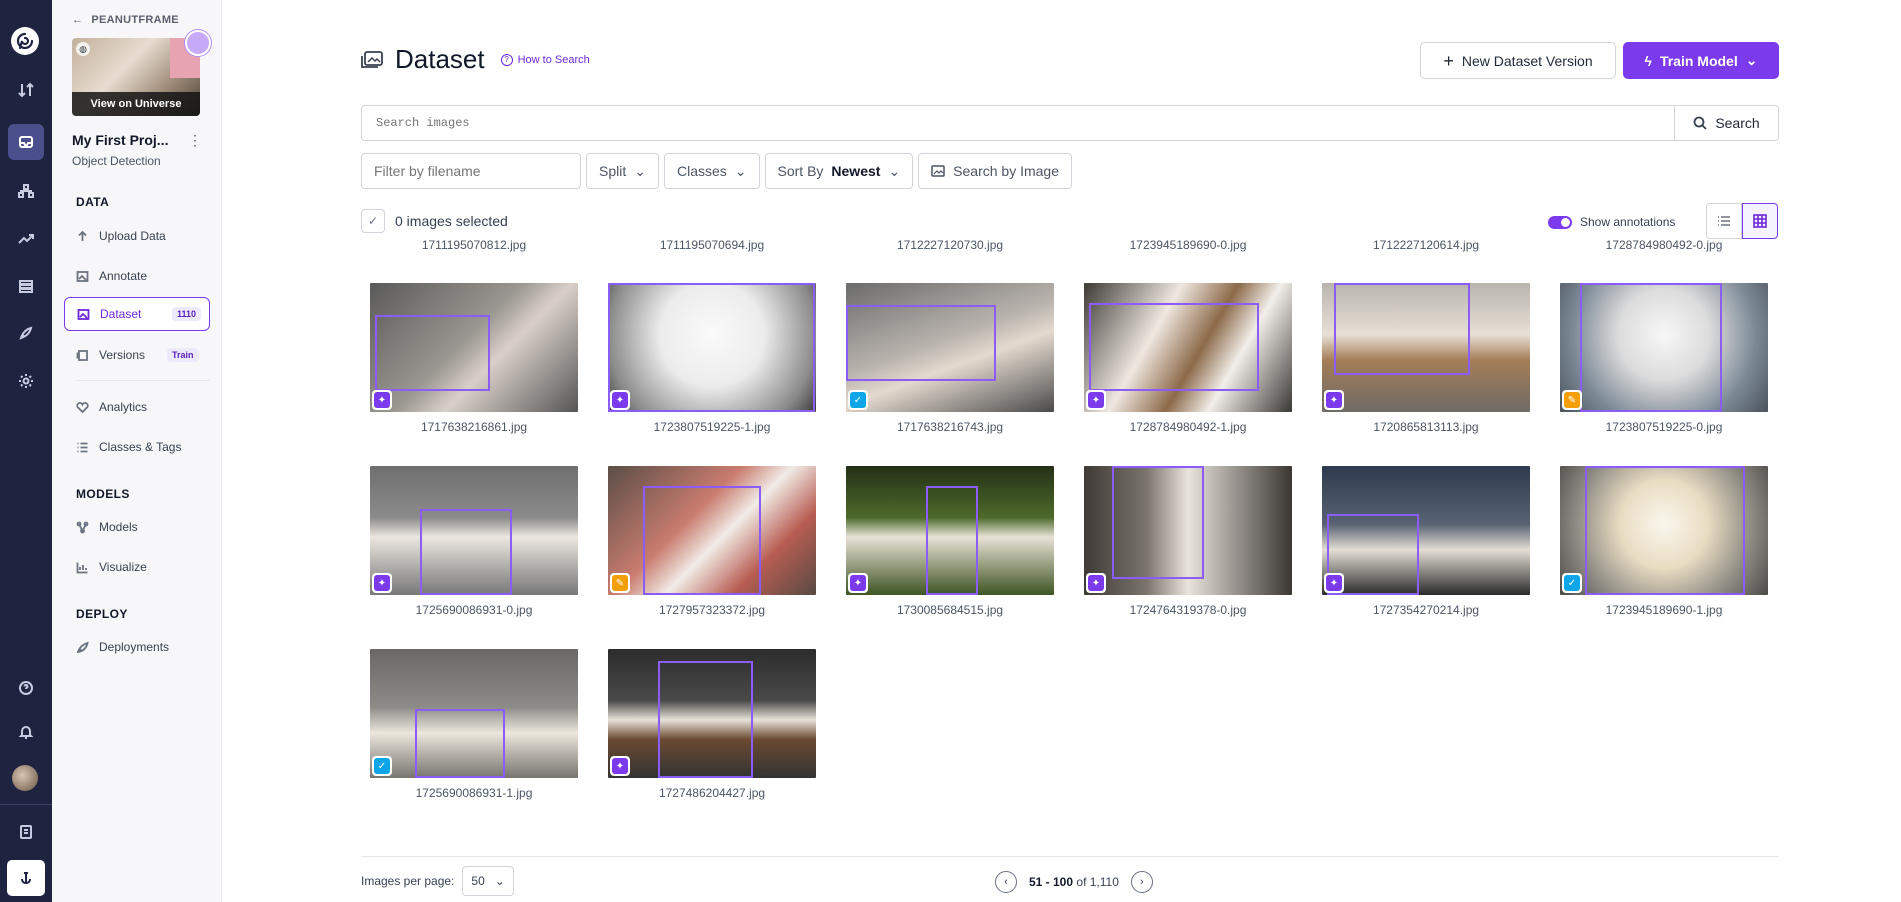  What do you see at coordinates (839, 171) in the screenshot?
I see `sort-dropdown: Sort By Newest ⌄` at bounding box center [839, 171].